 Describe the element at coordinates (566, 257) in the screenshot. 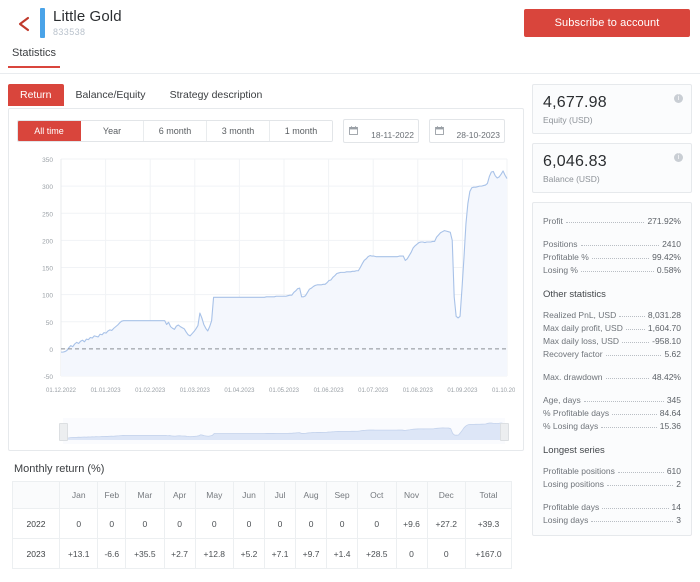

I see `stat-key: Profitable %` at that location.